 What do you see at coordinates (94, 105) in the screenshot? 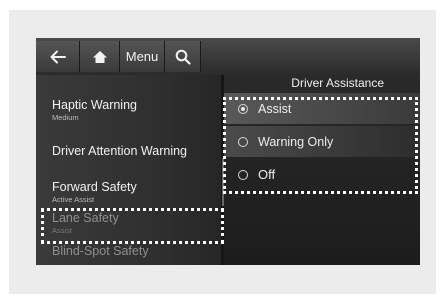
I see `menu-item-label: Haptic Warning` at bounding box center [94, 105].